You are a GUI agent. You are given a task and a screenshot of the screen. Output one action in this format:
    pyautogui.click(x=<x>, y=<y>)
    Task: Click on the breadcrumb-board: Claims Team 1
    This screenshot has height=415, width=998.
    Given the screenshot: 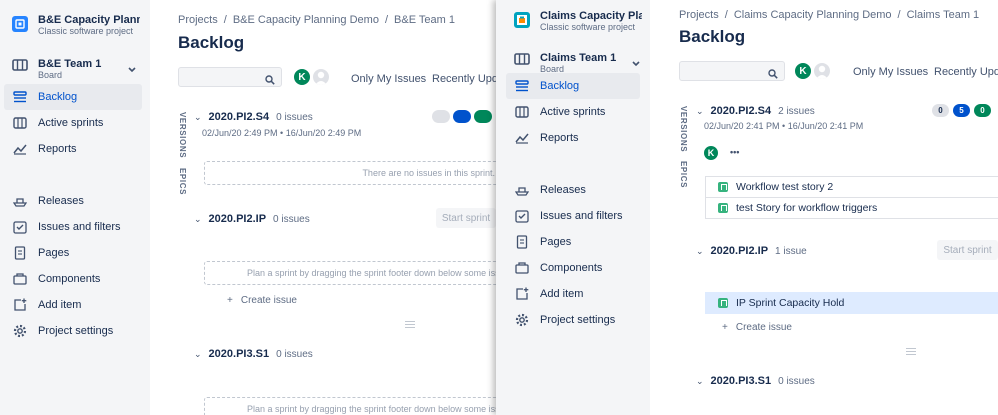 What is the action you would take?
    pyautogui.click(x=943, y=15)
    